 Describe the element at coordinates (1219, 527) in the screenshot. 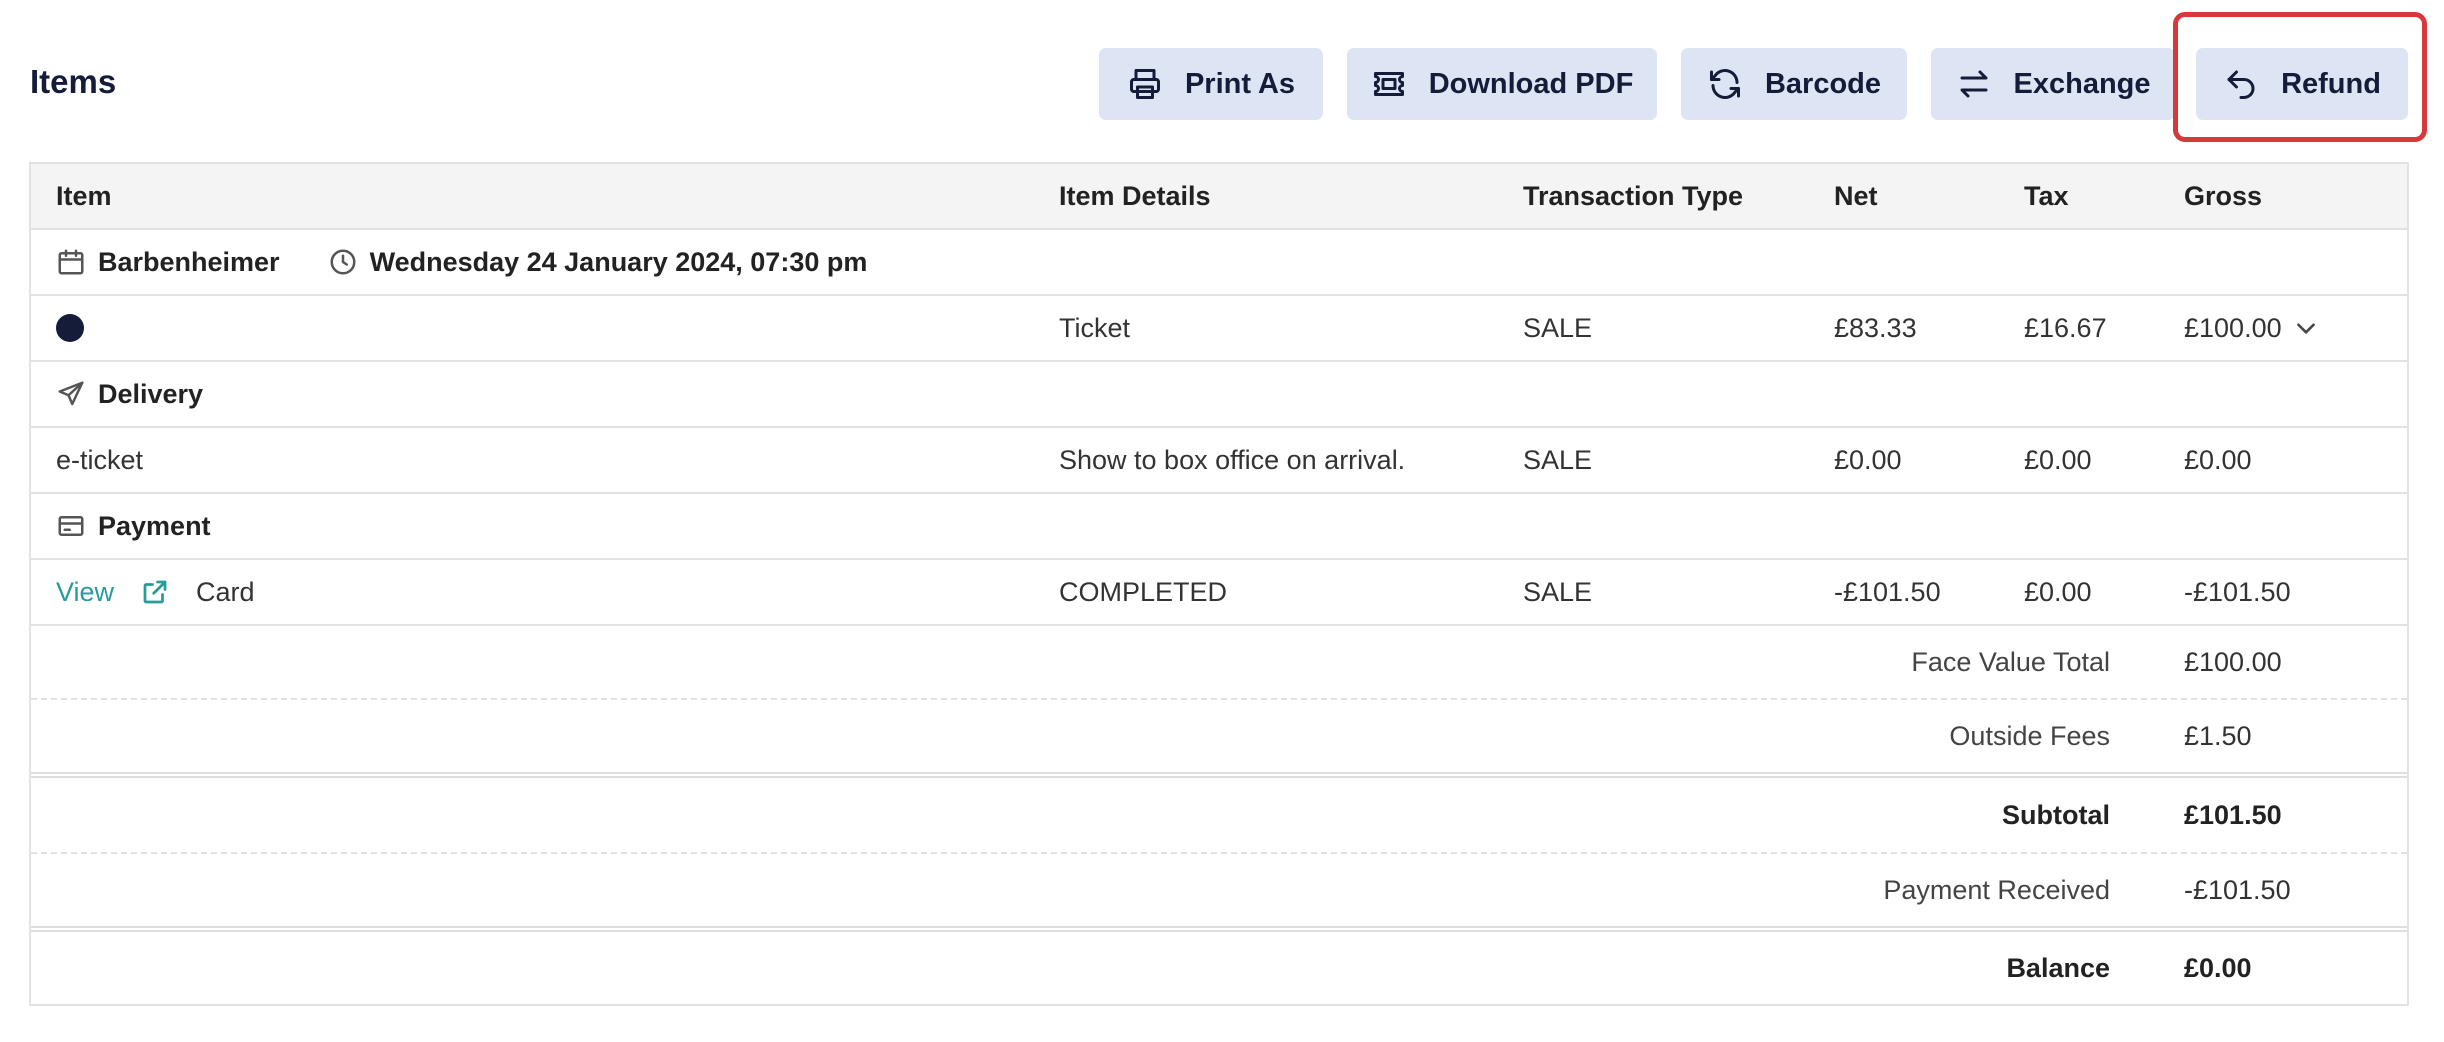

I see `payment-section-row: Payment` at that location.